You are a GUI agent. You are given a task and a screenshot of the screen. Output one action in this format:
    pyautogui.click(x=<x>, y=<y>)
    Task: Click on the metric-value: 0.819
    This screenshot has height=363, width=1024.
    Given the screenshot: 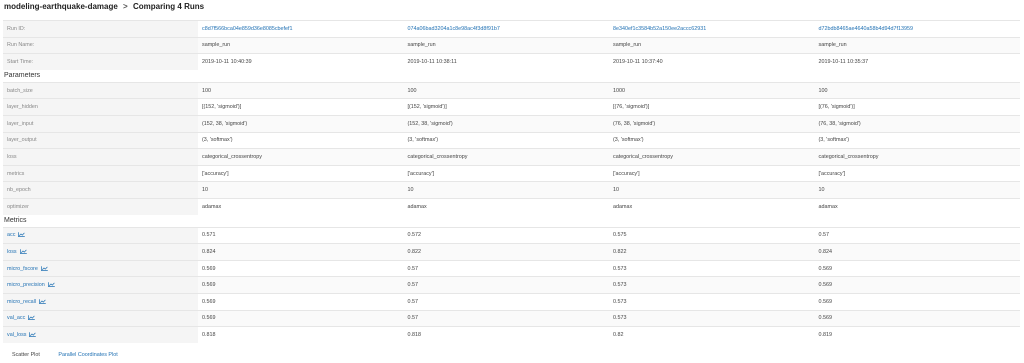 What is the action you would take?
    pyautogui.click(x=917, y=334)
    